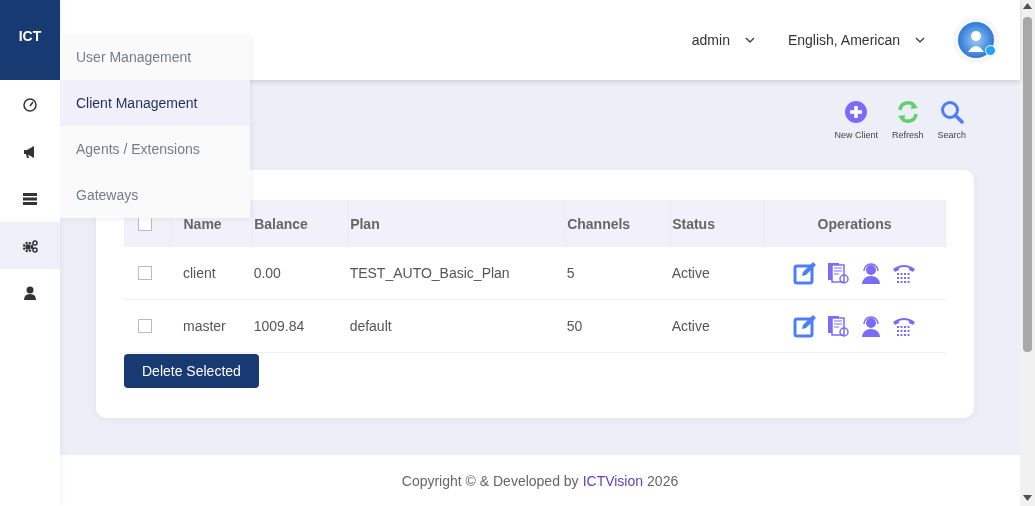 The width and height of the screenshot is (1035, 506). I want to click on table-cell: 1009.84, so click(300, 326).